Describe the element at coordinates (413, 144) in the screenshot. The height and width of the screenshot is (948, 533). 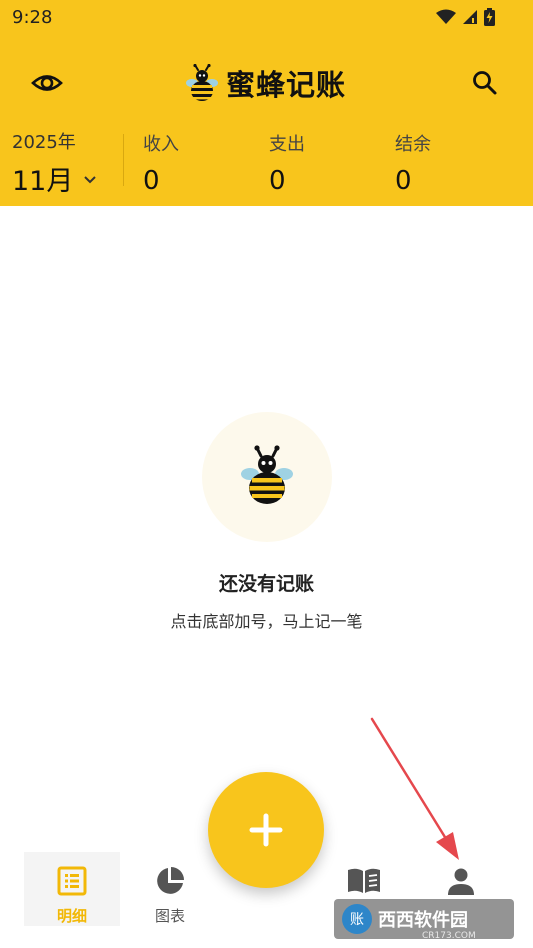
I see `balance-label: 结余` at that location.